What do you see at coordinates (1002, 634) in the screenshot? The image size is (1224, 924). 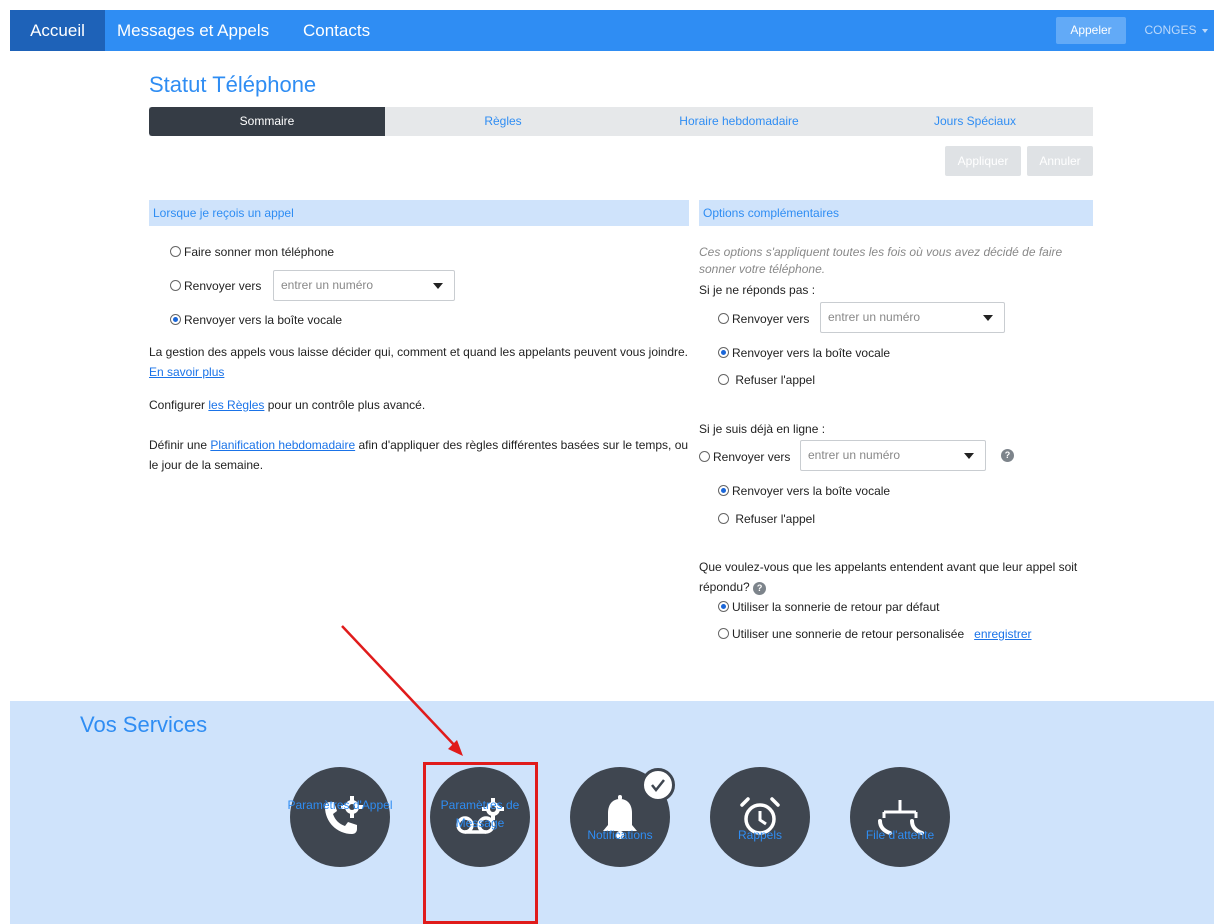 I see `record-ringback-link: enregistrer` at bounding box center [1002, 634].